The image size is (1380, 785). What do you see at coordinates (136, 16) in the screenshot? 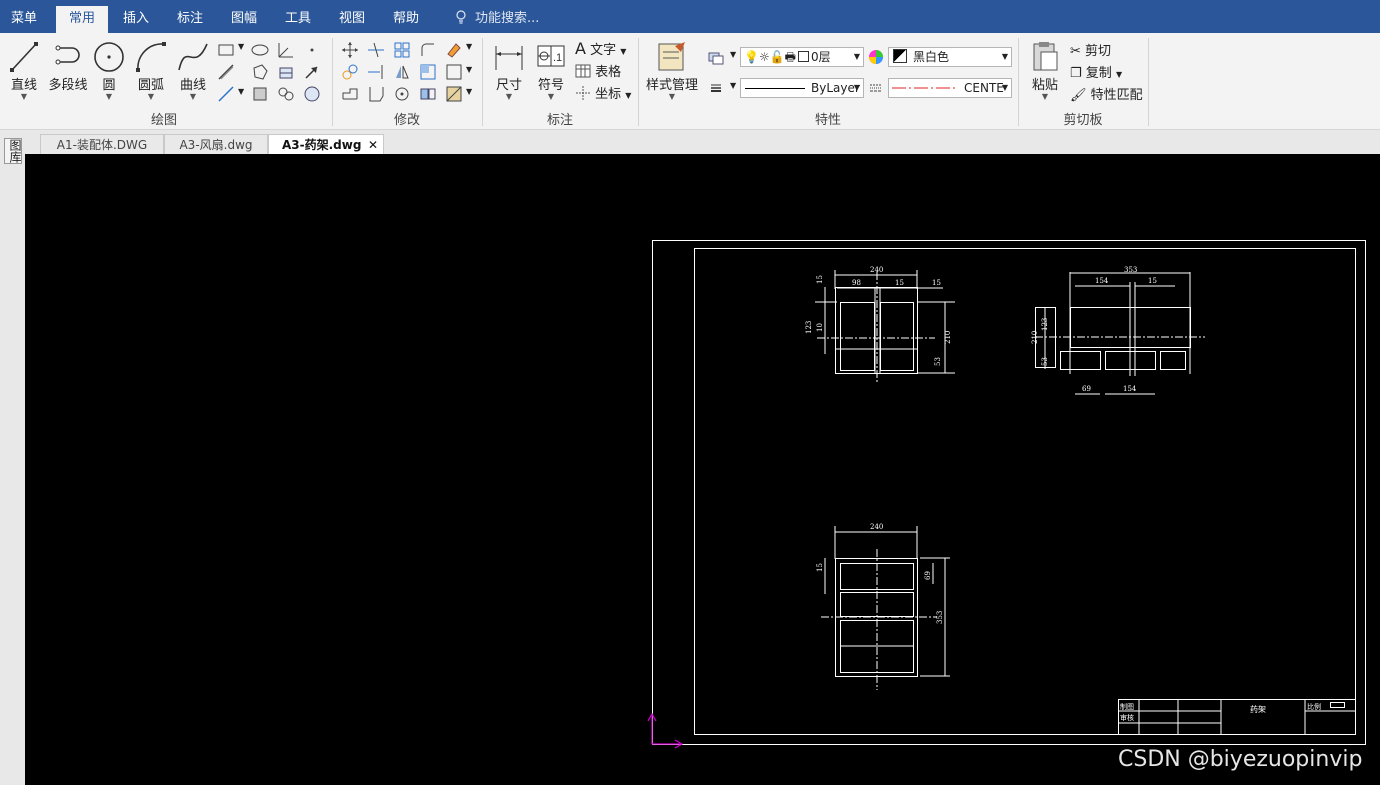
I see `menu-tab-insert: 插入` at bounding box center [136, 16].